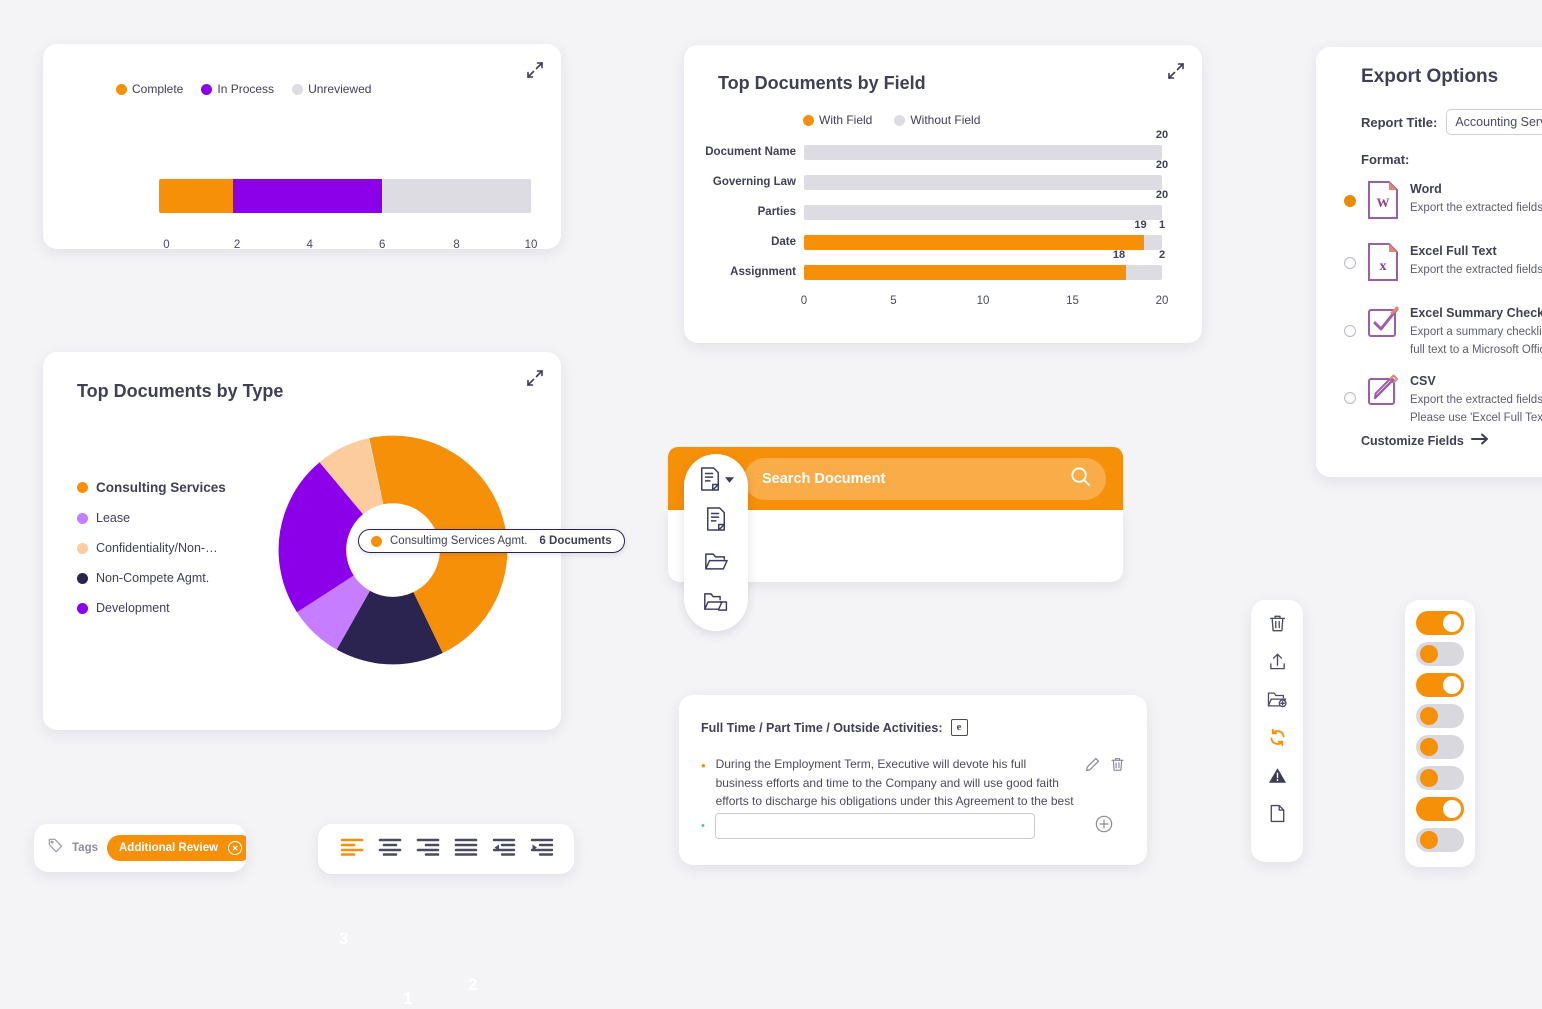 This screenshot has height=1009, width=1542. Describe the element at coordinates (237, 245) in the screenshot. I see `x-tick-1: 2` at that location.